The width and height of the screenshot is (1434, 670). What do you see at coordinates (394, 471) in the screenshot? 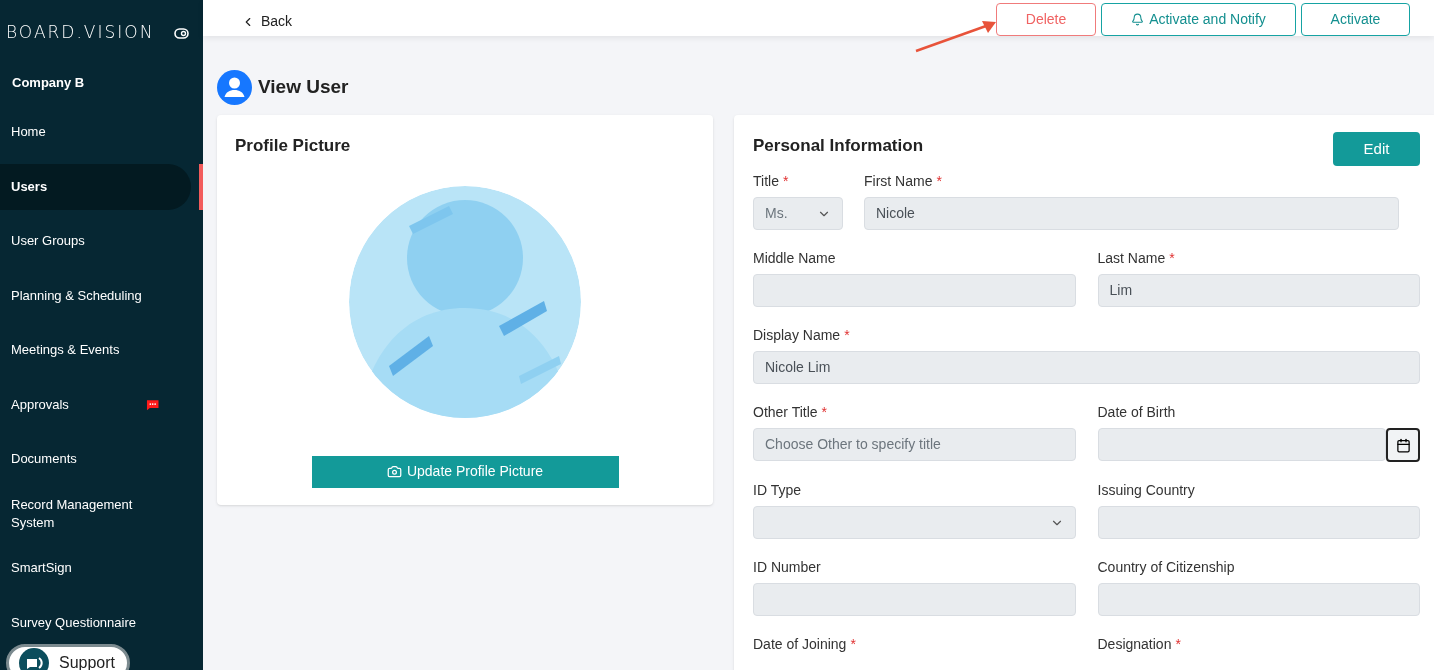
I see `camera-icon` at bounding box center [394, 471].